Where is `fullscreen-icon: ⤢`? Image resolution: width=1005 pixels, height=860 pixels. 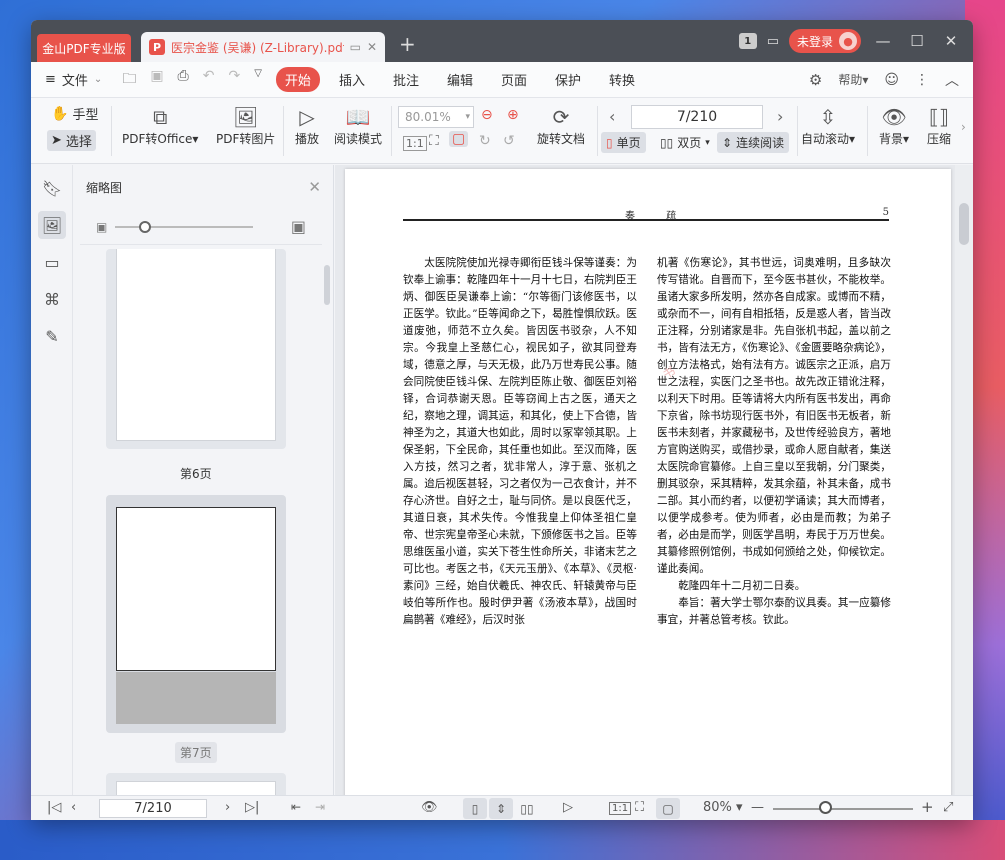 fullscreen-icon: ⤢ is located at coordinates (948, 807).